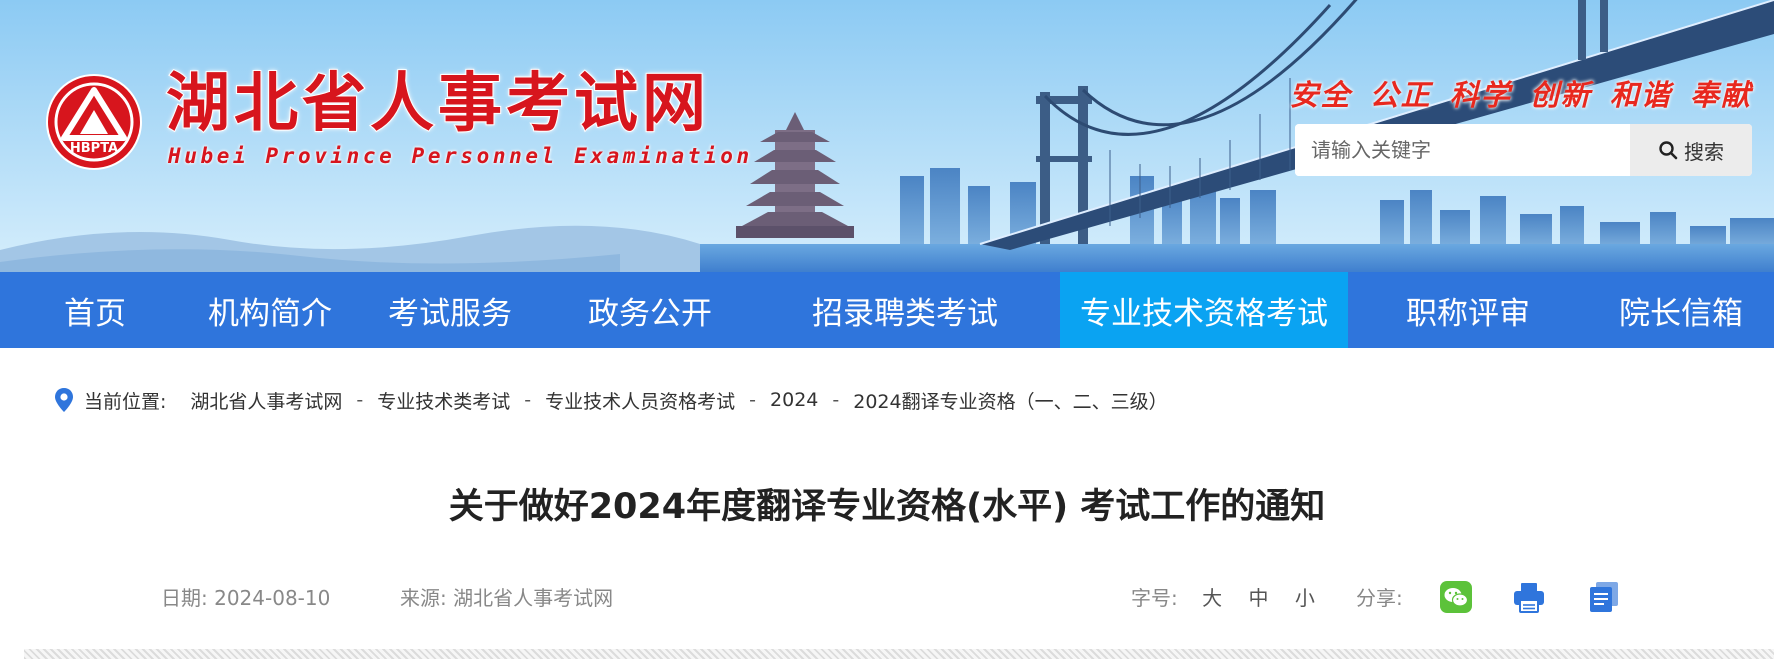  I want to click on section-divider, so click(899, 654).